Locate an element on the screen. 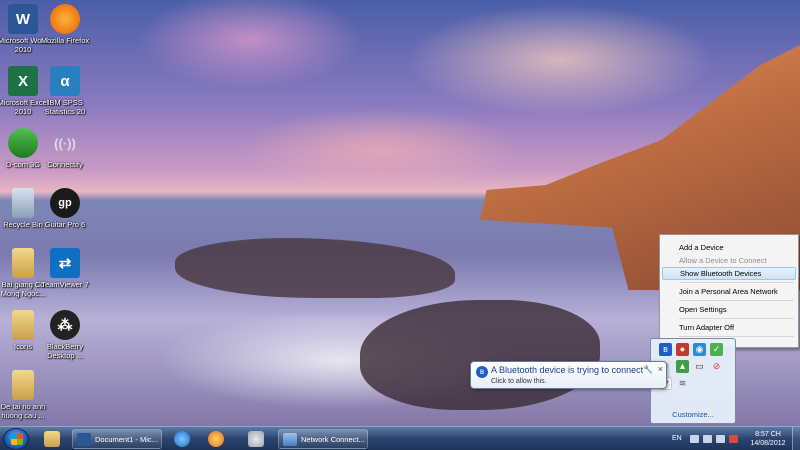  paint-icon is located at coordinates (256, 439).